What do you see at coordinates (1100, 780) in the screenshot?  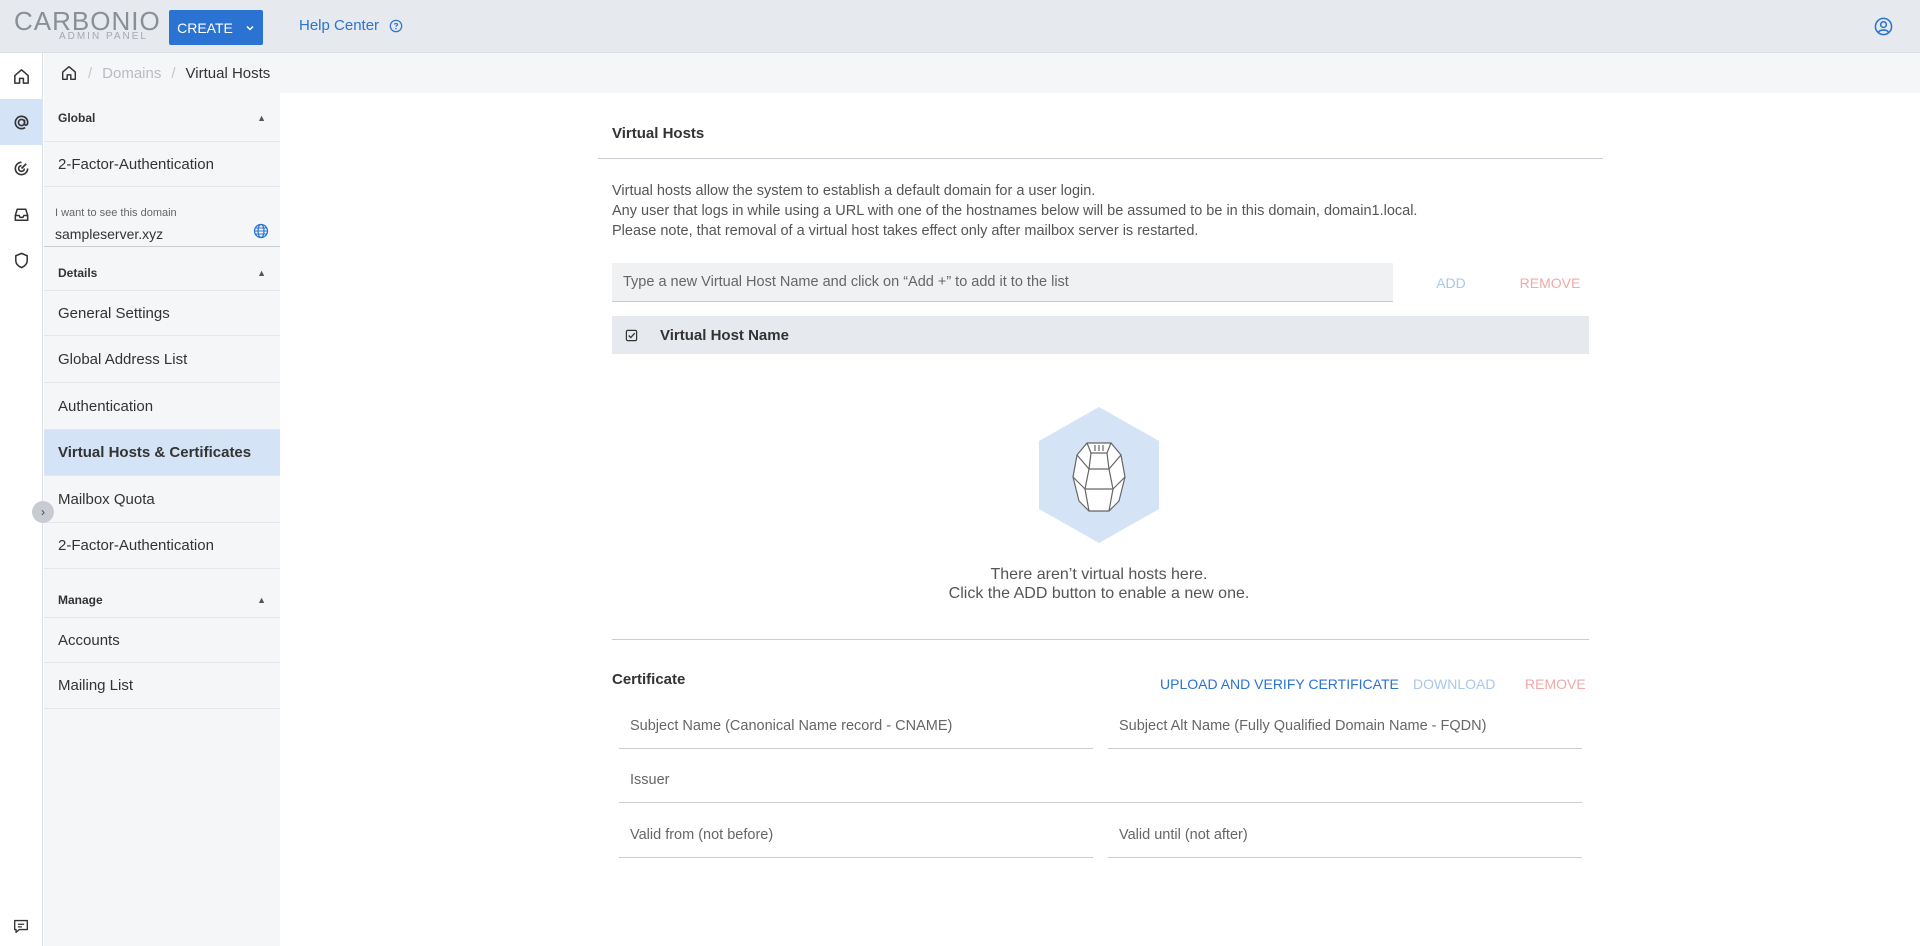 I see `issuer-field: Issuer` at bounding box center [1100, 780].